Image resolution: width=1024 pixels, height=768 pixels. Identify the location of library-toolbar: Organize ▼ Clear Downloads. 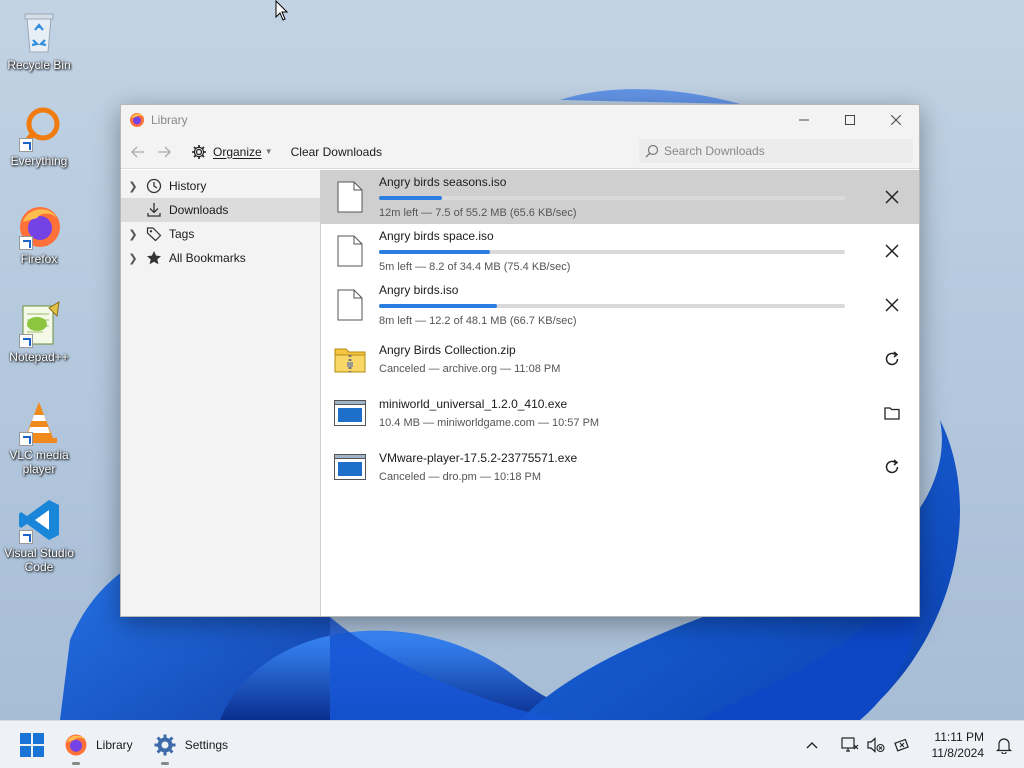
(520, 152).